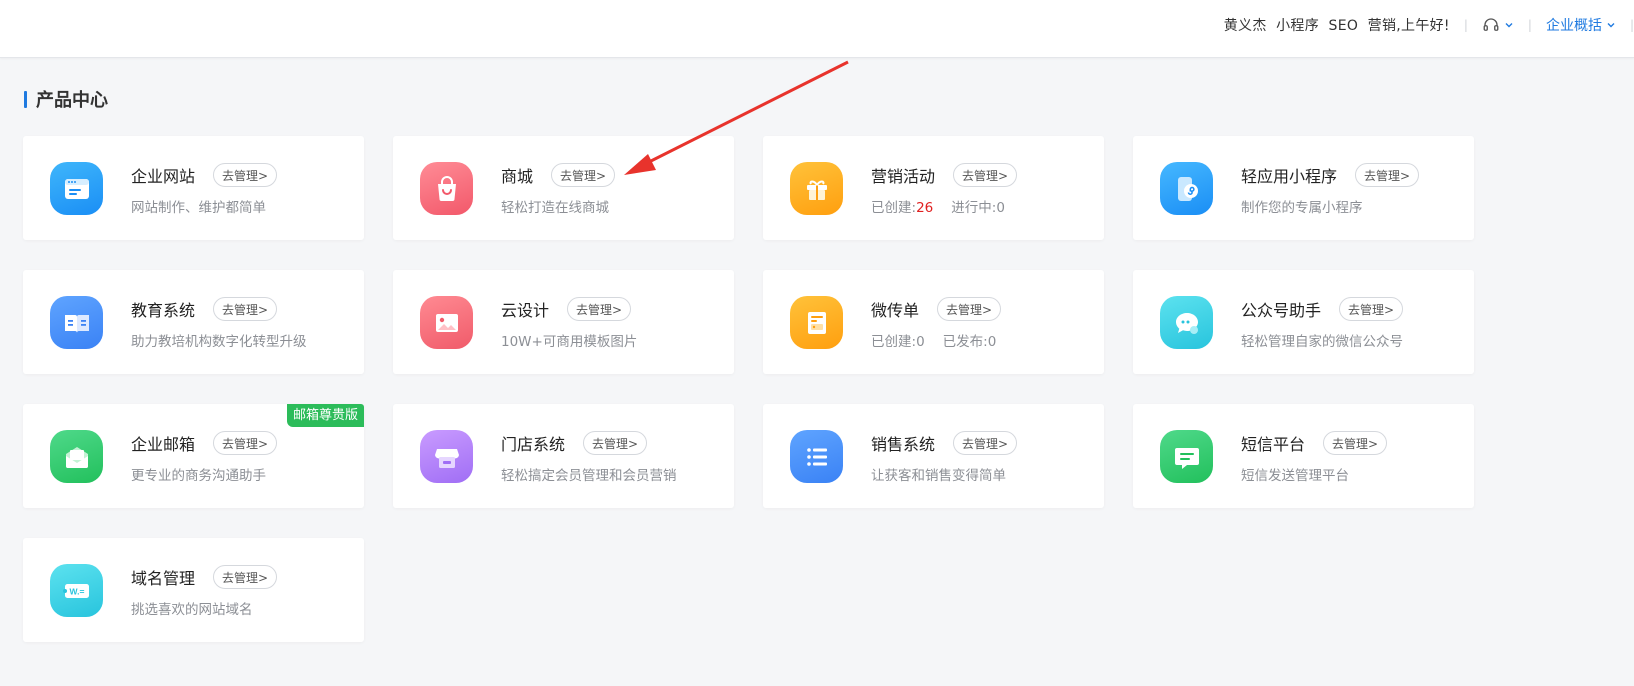 This screenshot has width=1634, height=686. I want to click on section-title: 产品中心, so click(66, 99).